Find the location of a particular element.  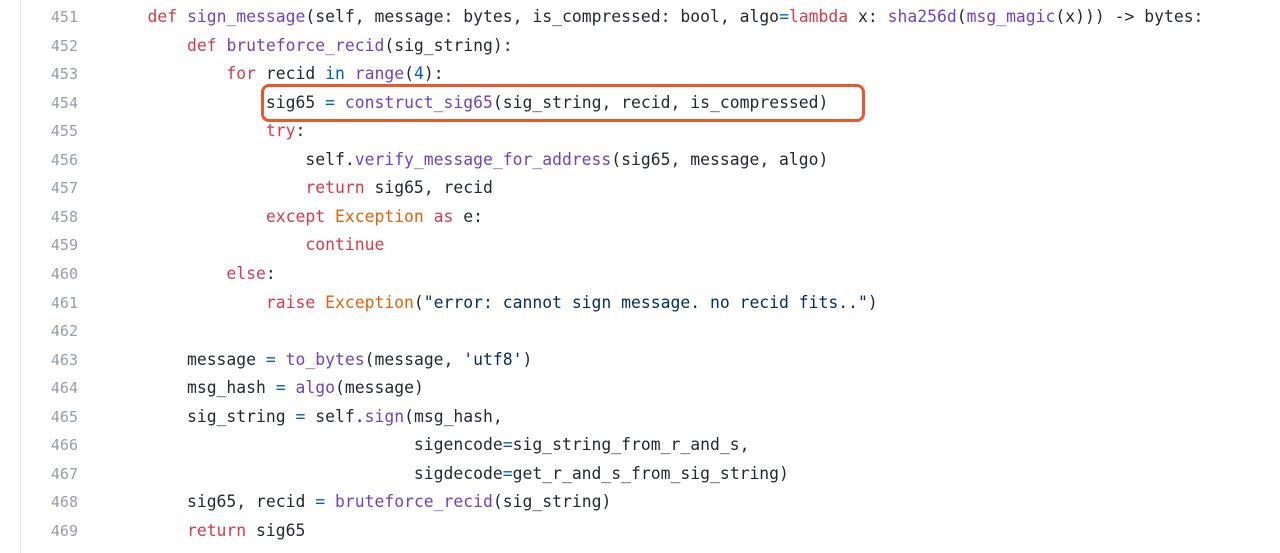

line-number: 470 is located at coordinates (50, 549).